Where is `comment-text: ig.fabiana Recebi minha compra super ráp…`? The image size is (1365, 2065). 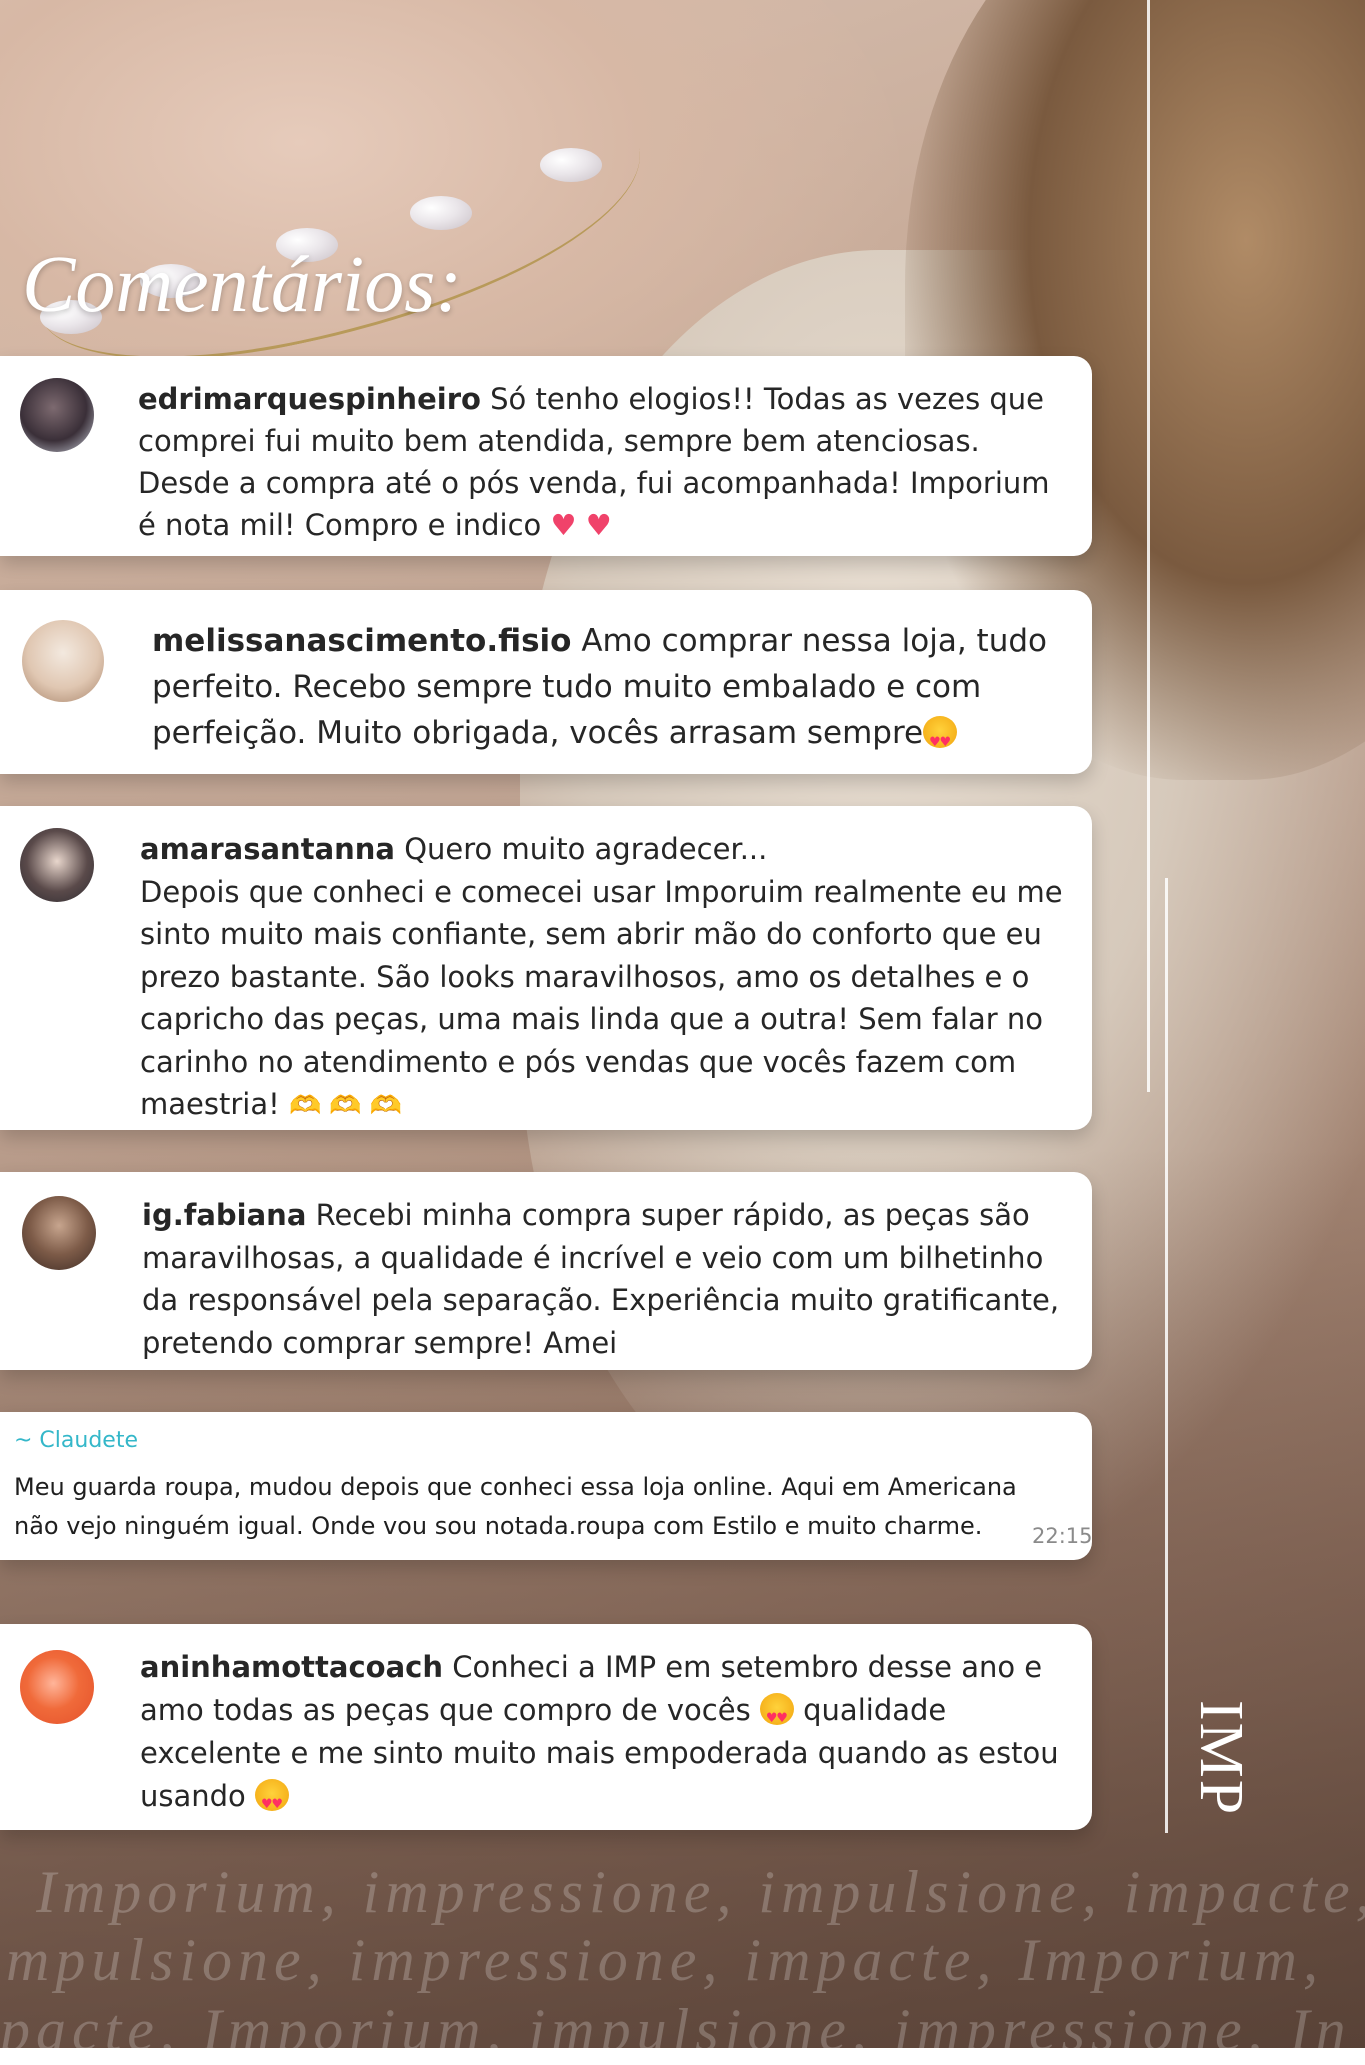 comment-text: ig.fabiana Recebi minha compra super ráp… is located at coordinates (609, 1279).